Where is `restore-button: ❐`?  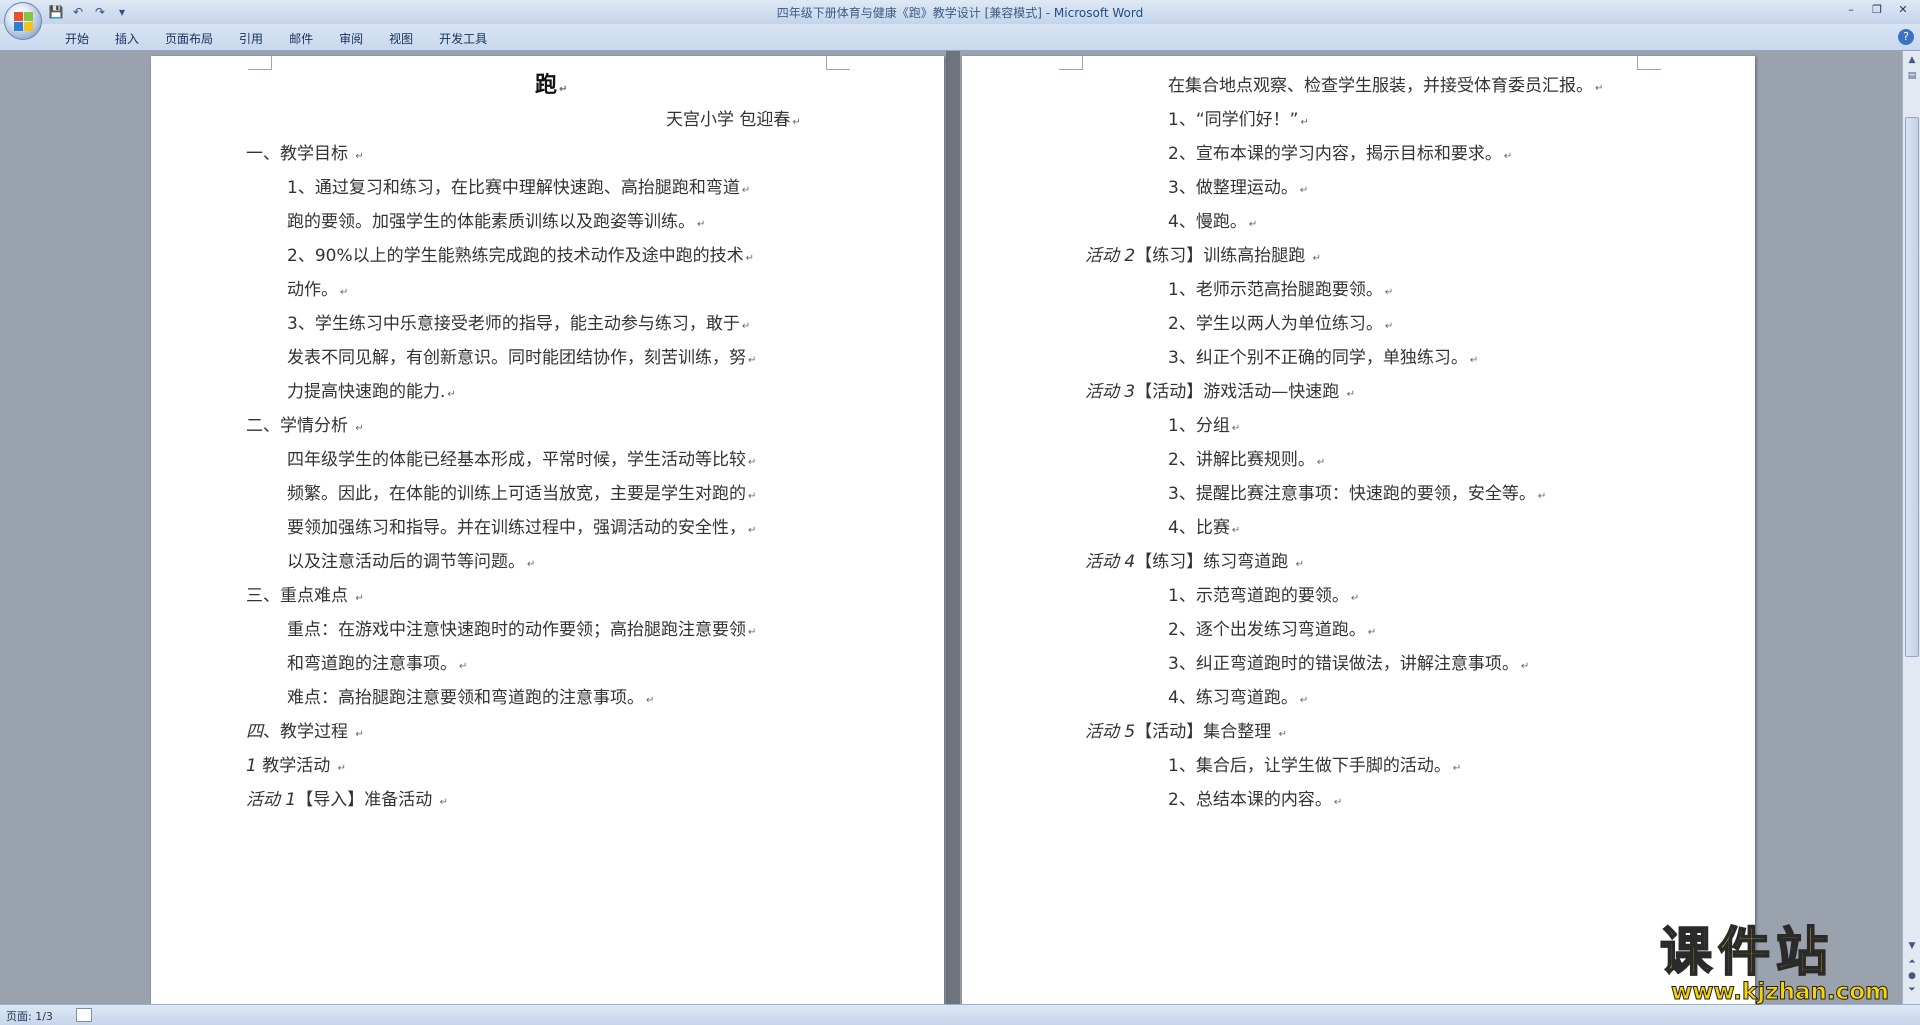 restore-button: ❐ is located at coordinates (1877, 10).